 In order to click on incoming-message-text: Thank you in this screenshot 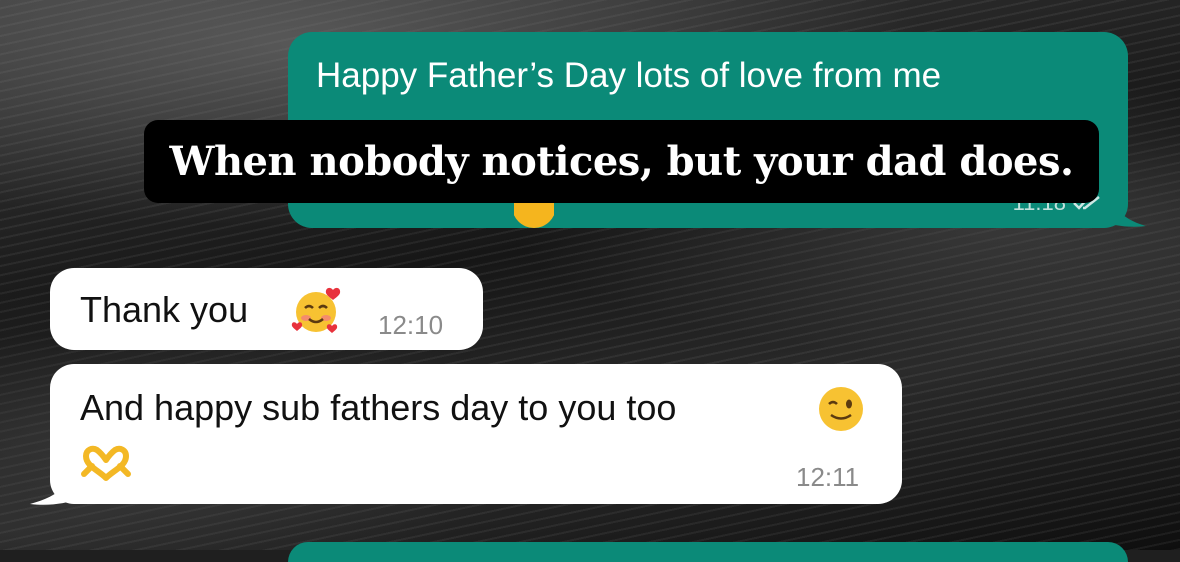, I will do `click(164, 309)`.